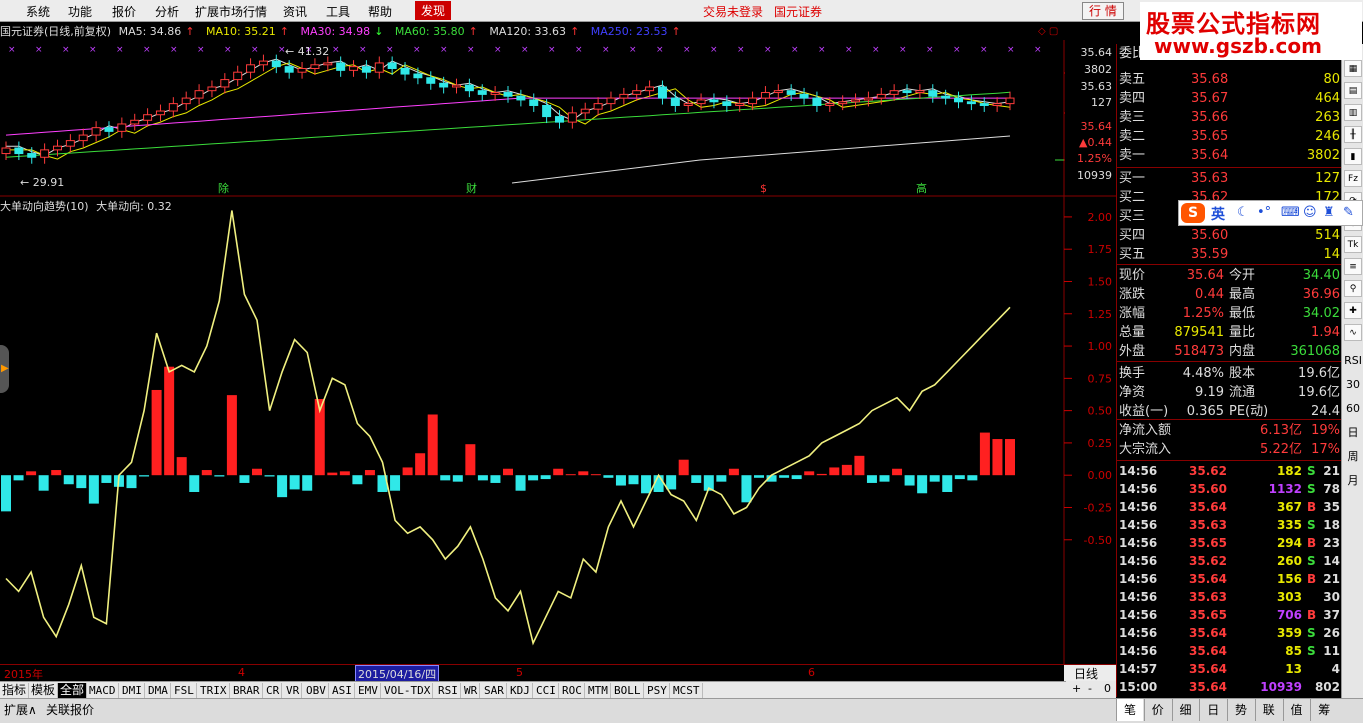 This screenshot has width=1363, height=723. What do you see at coordinates (1229, 471) in the screenshot?
I see `tick-row: 14:56 35.62 182 S 21` at bounding box center [1229, 471].